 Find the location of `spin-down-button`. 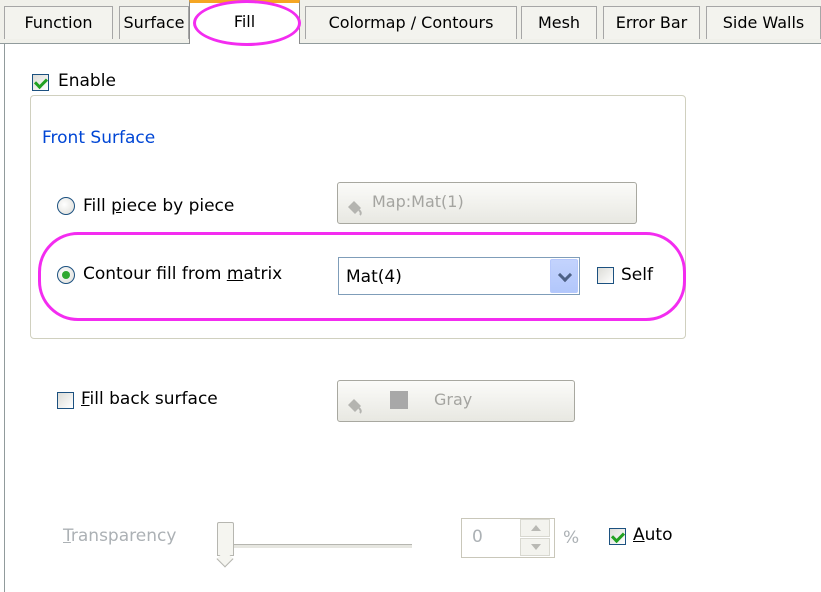

spin-down-button is located at coordinates (535, 547).